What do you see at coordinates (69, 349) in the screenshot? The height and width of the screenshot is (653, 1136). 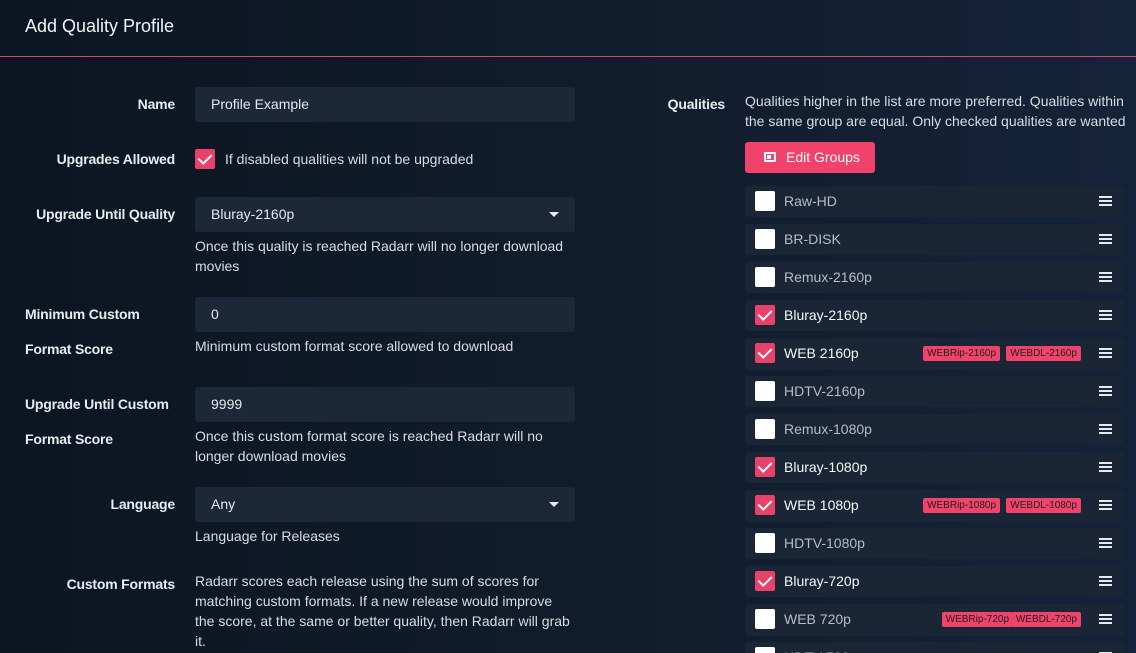 I see `min-custom-score-label-2: Format Score` at bounding box center [69, 349].